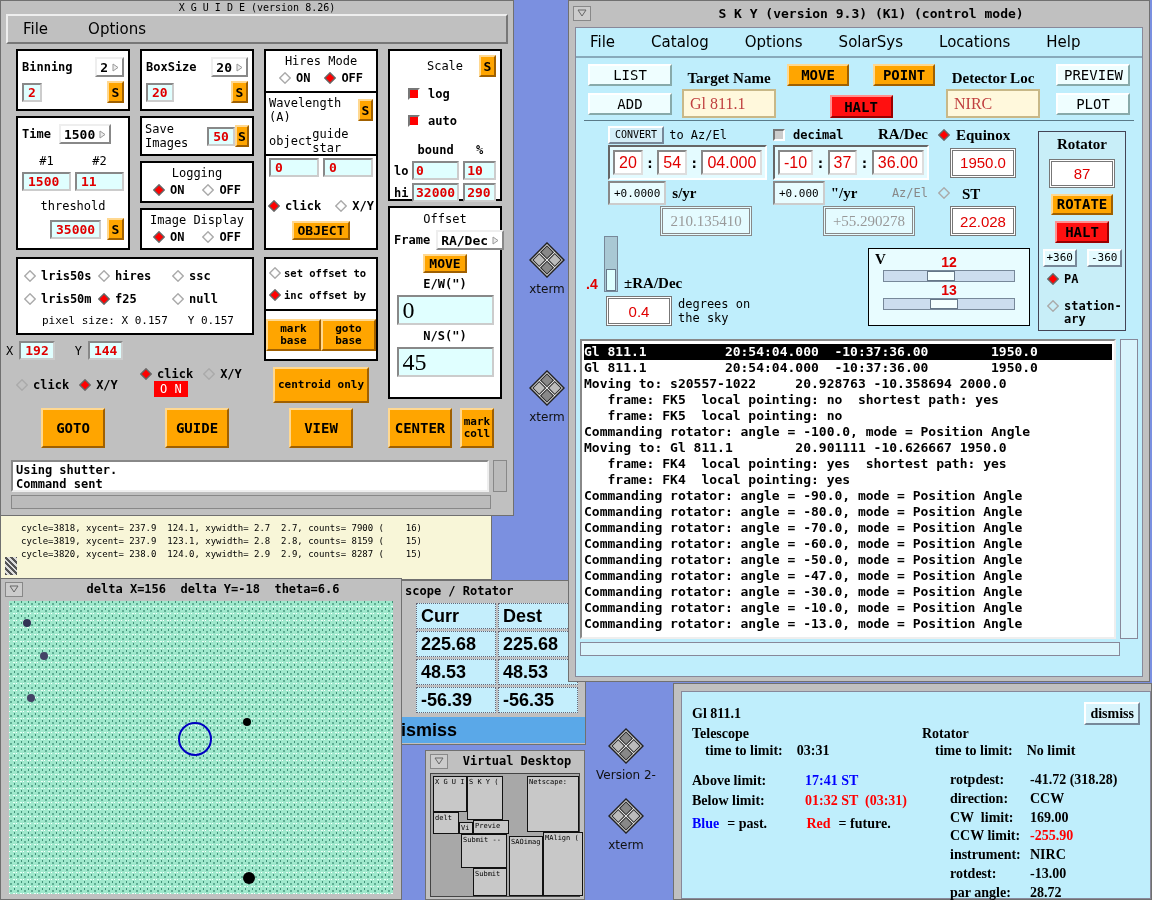  I want to click on list-item: Commanding rotator: angle = -80.0, mode = Position Angle, so click(848, 512).